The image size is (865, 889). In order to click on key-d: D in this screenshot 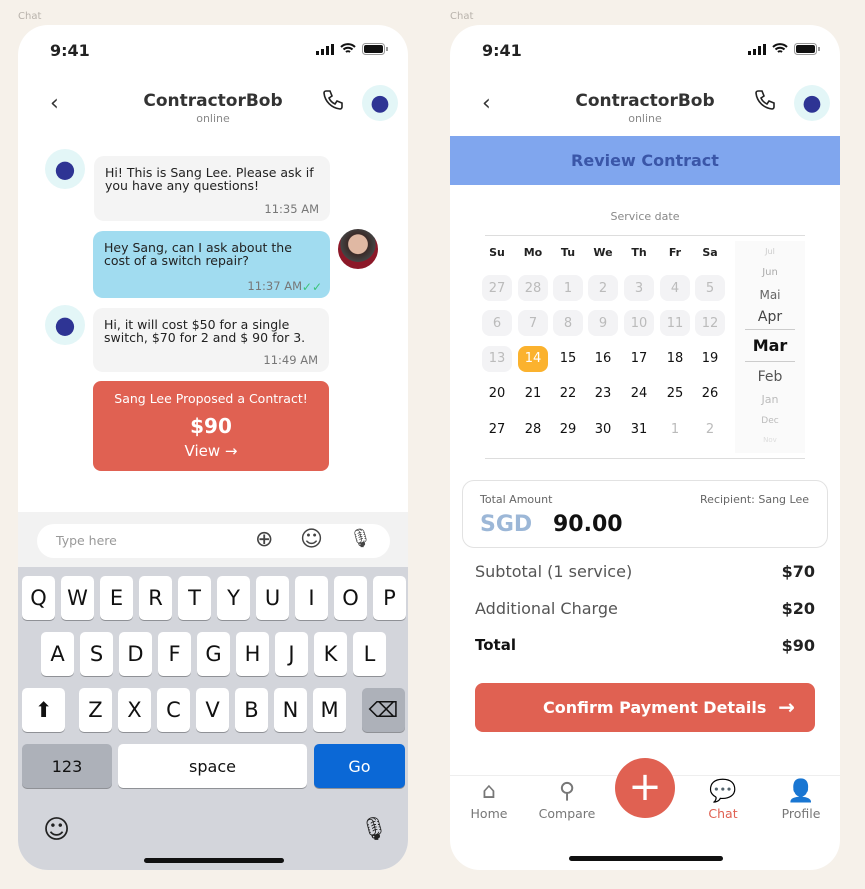, I will do `click(135, 654)`.